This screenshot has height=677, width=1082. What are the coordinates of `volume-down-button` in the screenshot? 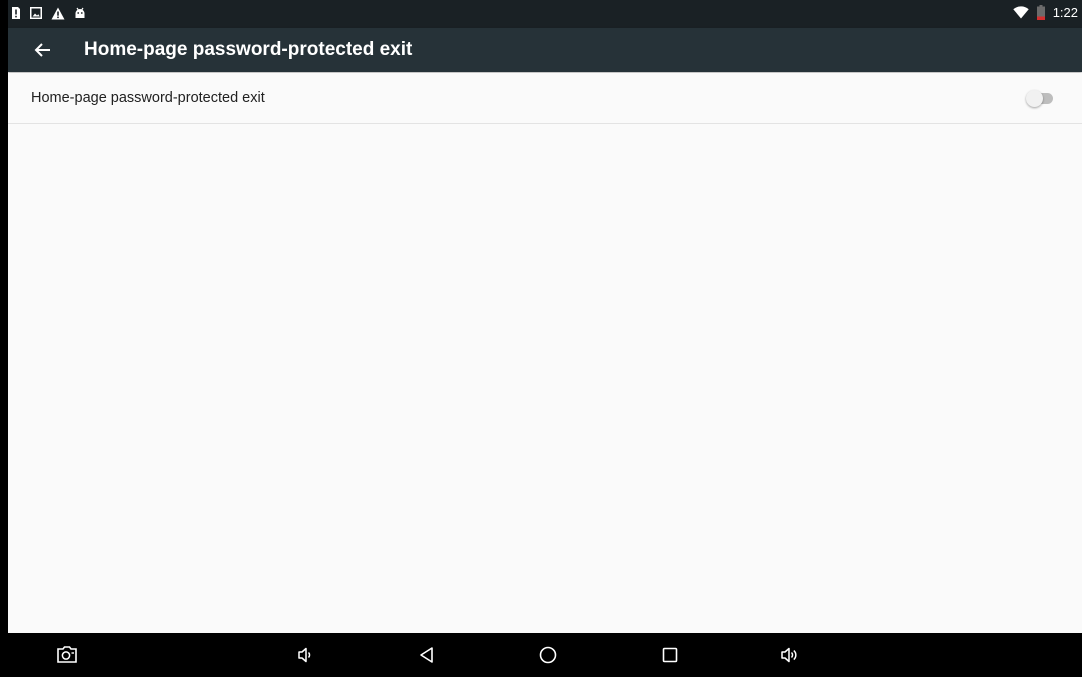 It's located at (306, 655).